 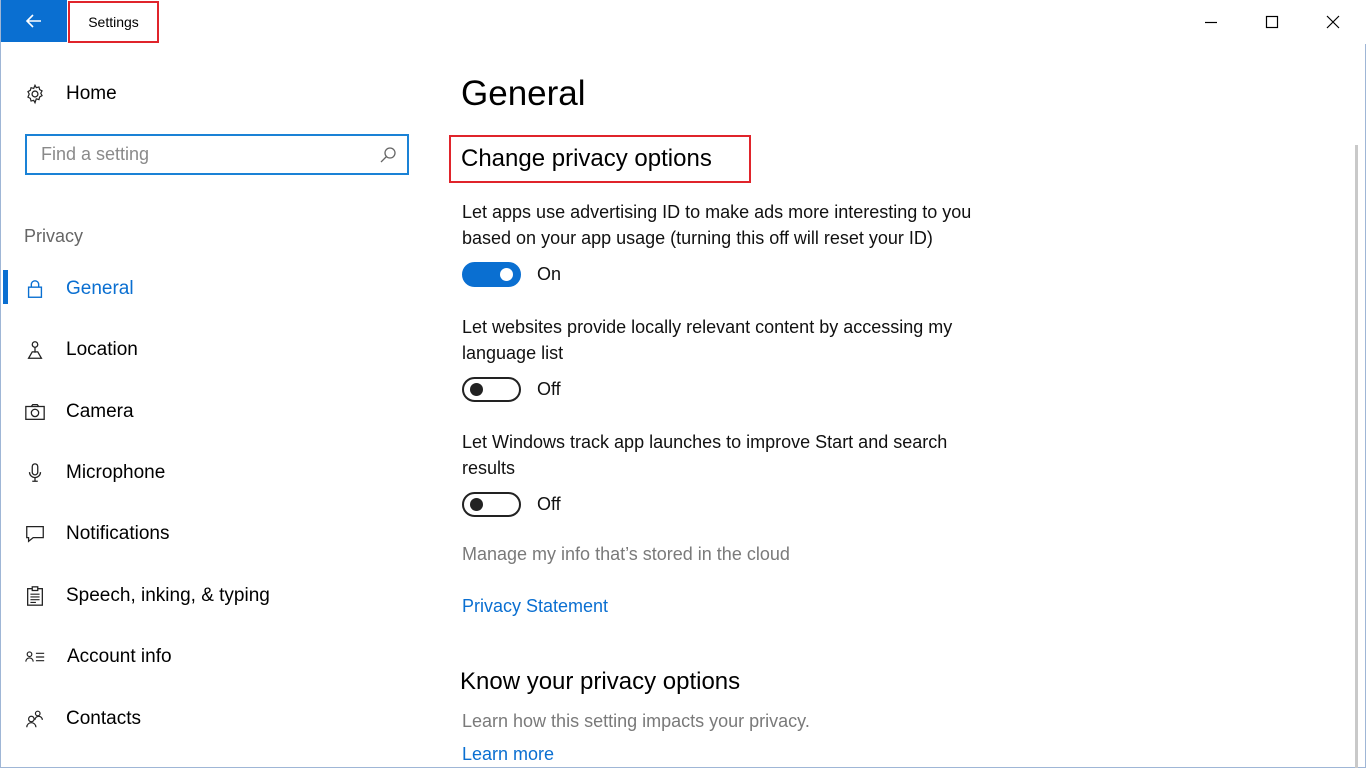 I want to click on toggle-row-language: Off, so click(x=511, y=389).